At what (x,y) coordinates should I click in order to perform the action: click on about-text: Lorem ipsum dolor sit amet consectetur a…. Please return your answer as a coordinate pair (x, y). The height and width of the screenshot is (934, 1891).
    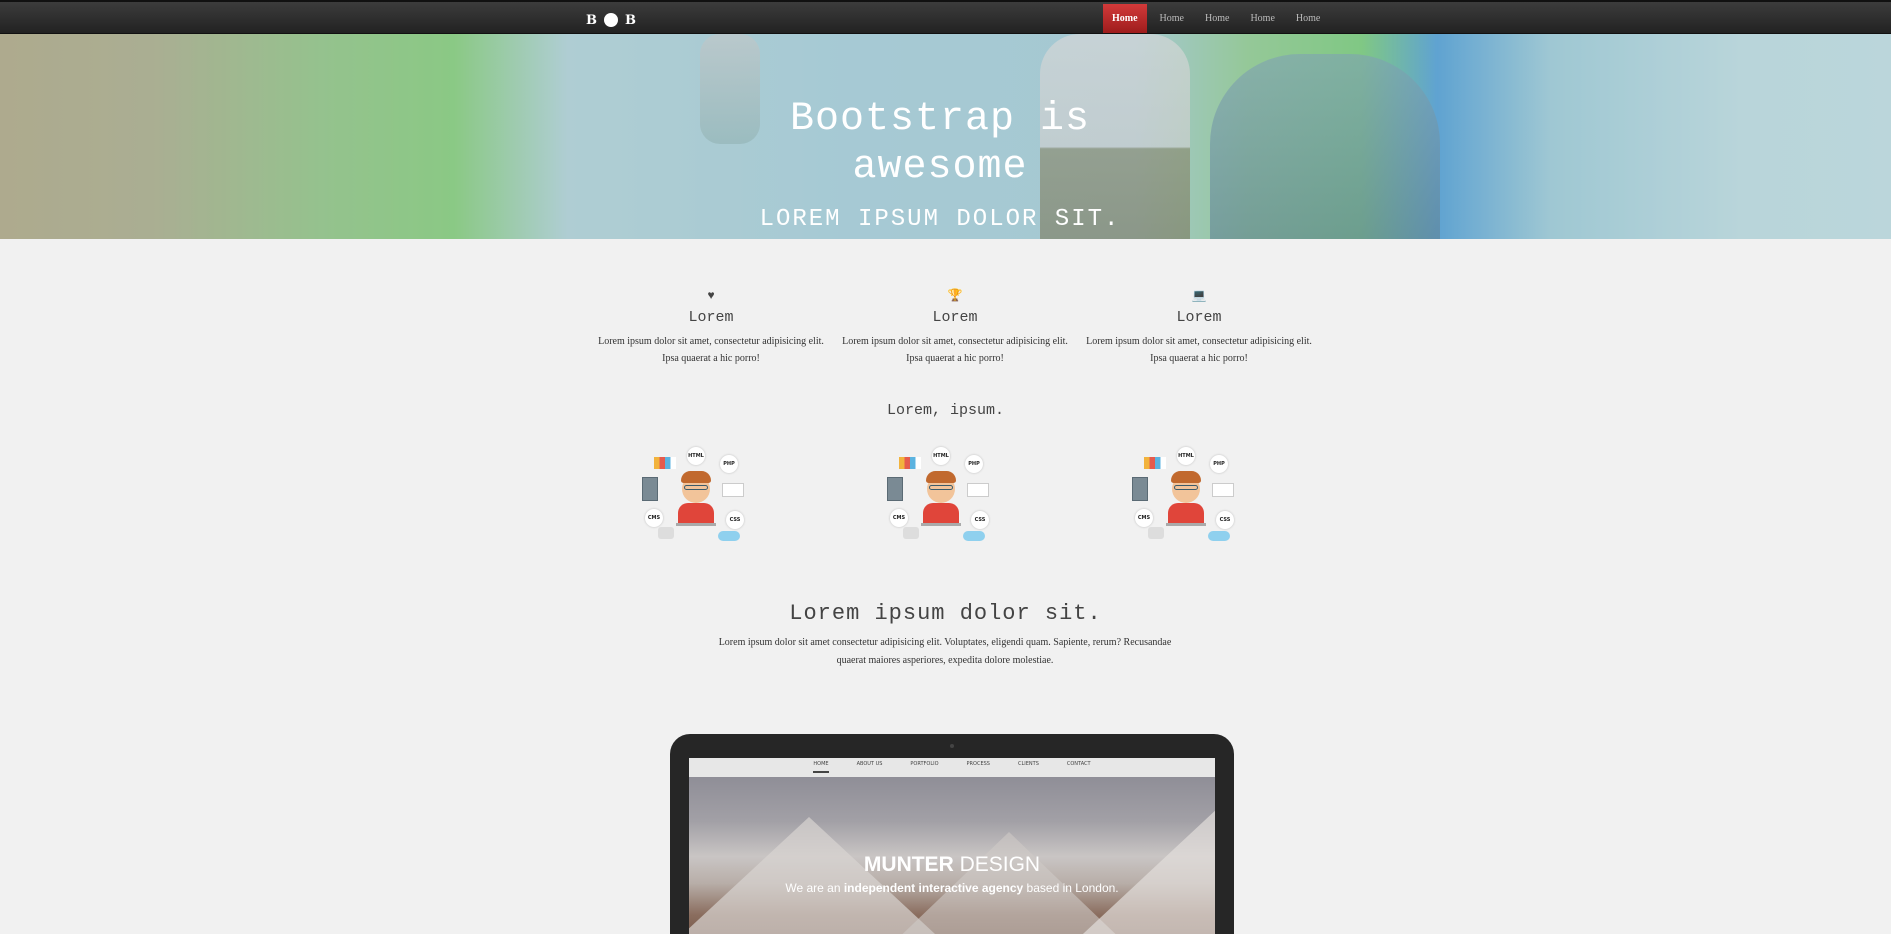
    Looking at the image, I should click on (945, 651).